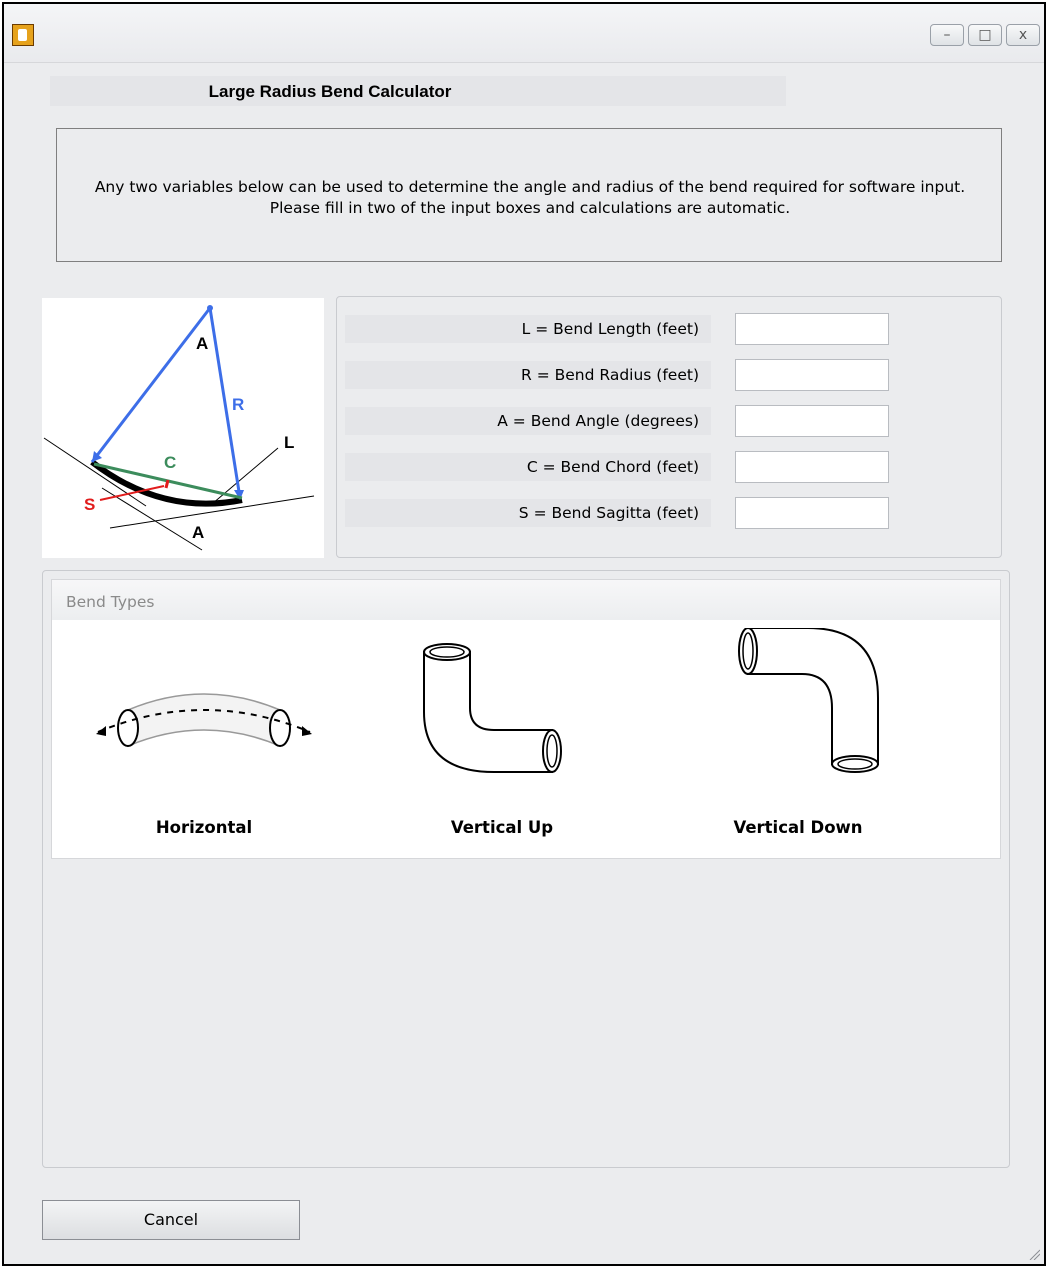 The height and width of the screenshot is (1268, 1048). I want to click on field-label-length: L = Bend Length (feet), so click(610, 329).